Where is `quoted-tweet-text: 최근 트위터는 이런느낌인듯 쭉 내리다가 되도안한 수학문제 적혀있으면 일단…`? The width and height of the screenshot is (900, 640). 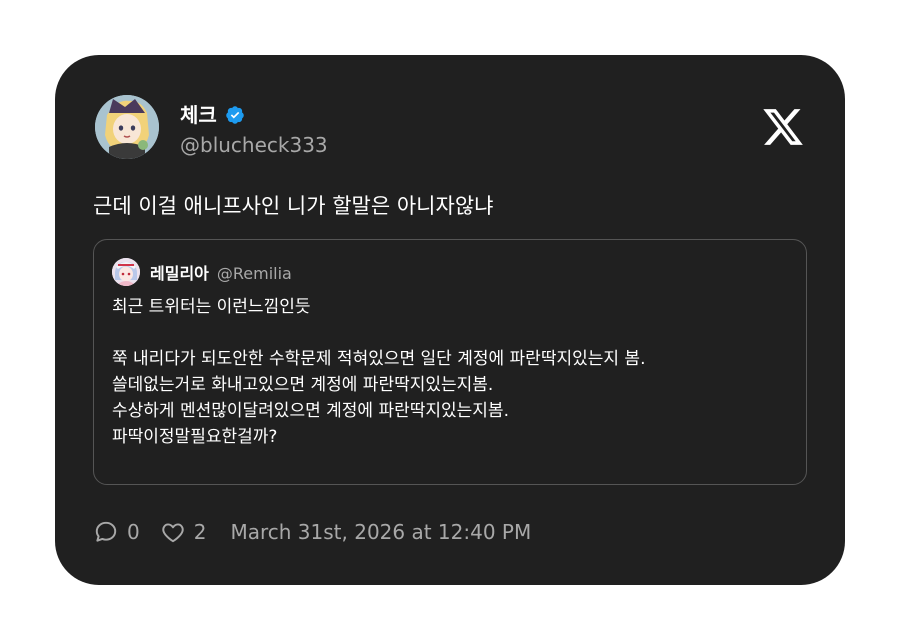 quoted-tweet-text: 최근 트위터는 이런느낌인듯 쭉 내리다가 되도안한 수학문제 적혀있으면 일단… is located at coordinates (379, 372).